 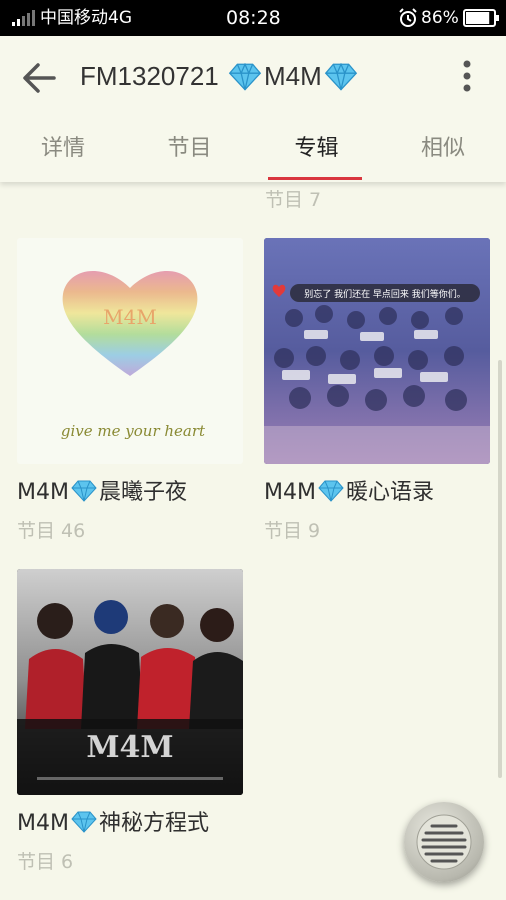 I want to click on tab-albums: 专辑, so click(x=316, y=152).